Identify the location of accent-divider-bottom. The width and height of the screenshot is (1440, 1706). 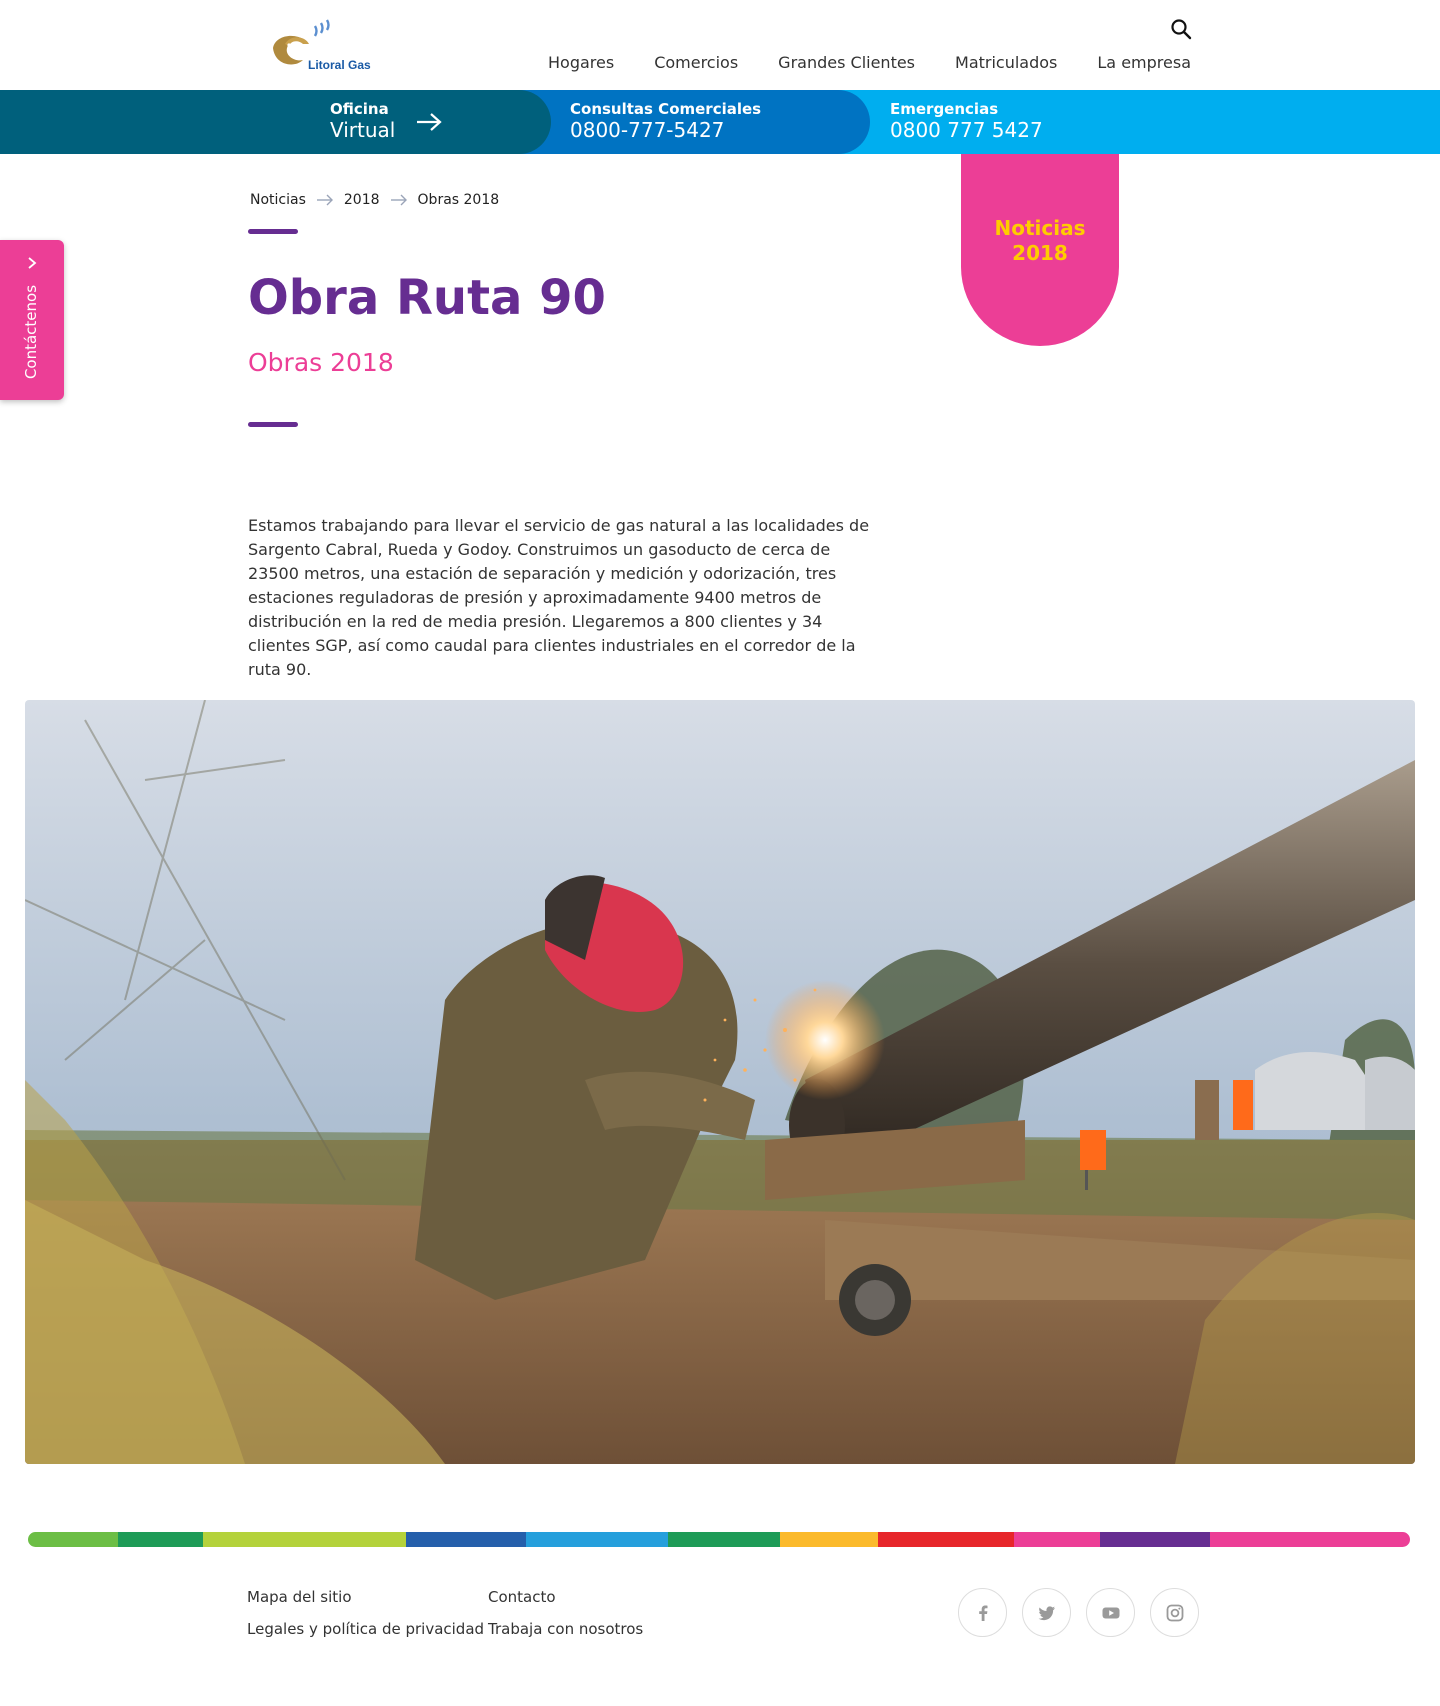
(273, 424).